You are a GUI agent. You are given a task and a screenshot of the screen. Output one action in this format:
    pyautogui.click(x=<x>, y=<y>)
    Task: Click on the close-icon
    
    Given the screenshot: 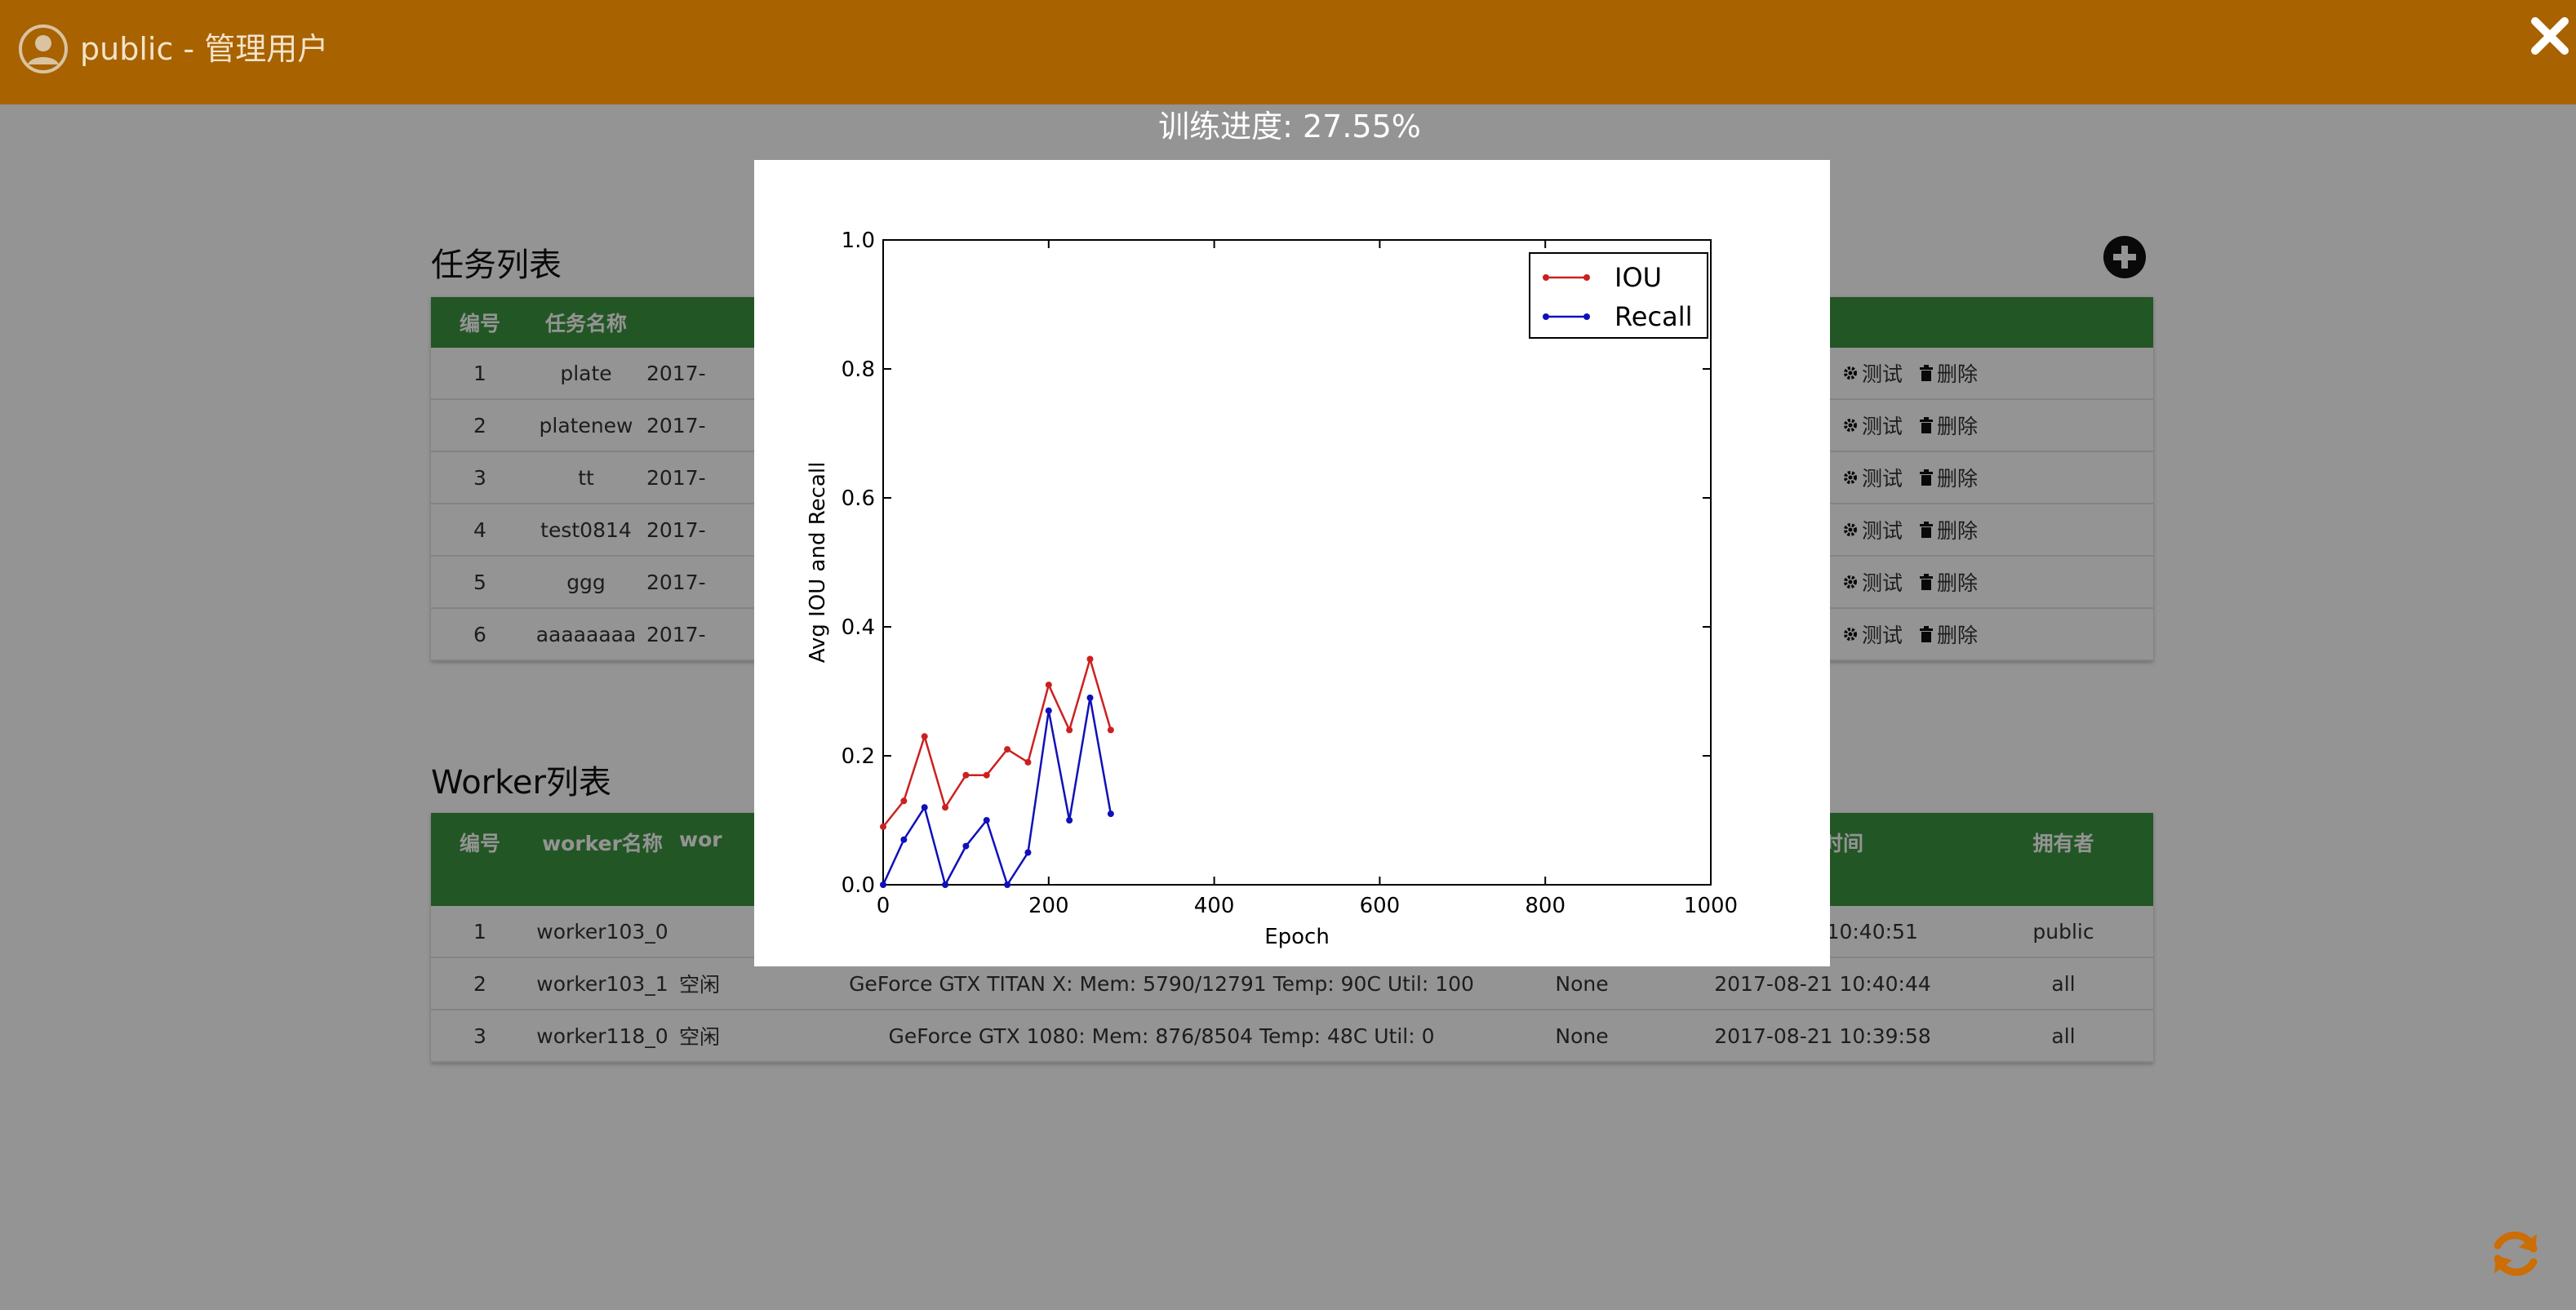 What is the action you would take?
    pyautogui.click(x=2550, y=36)
    